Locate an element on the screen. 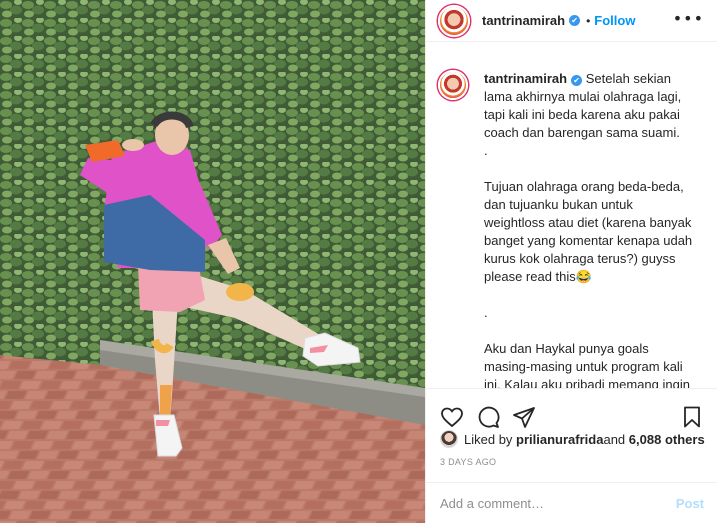 The image size is (717, 523). bookmark-icon is located at coordinates (692, 417).